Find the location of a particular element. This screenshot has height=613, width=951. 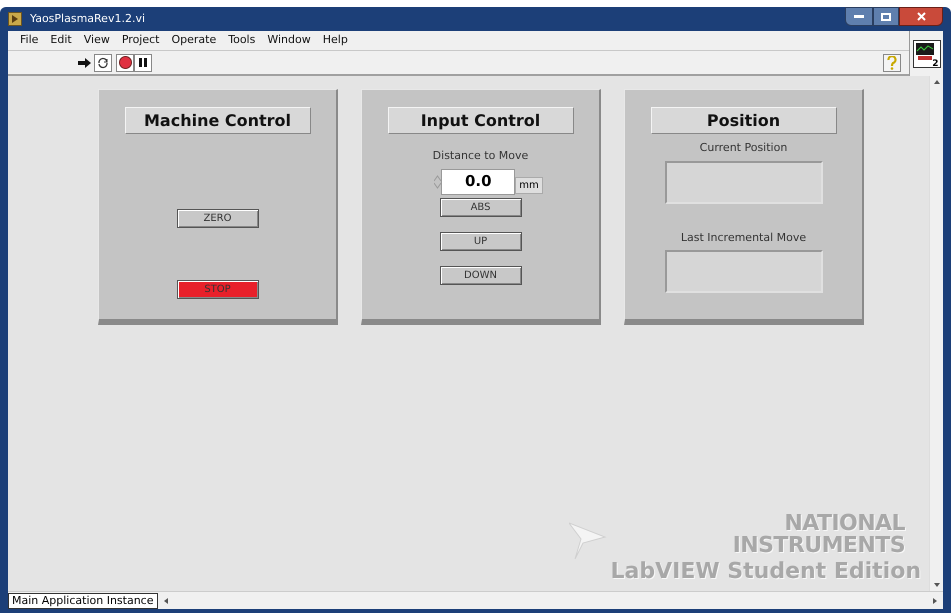

app-icon is located at coordinates (15, 19).